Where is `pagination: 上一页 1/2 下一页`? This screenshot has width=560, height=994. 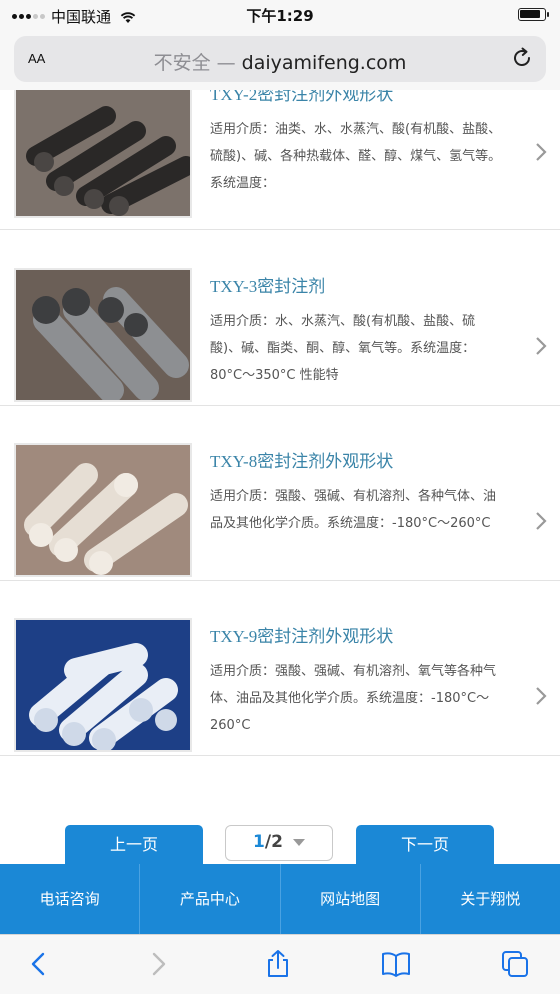
pagination: 上一页 1/2 下一页 is located at coordinates (280, 827).